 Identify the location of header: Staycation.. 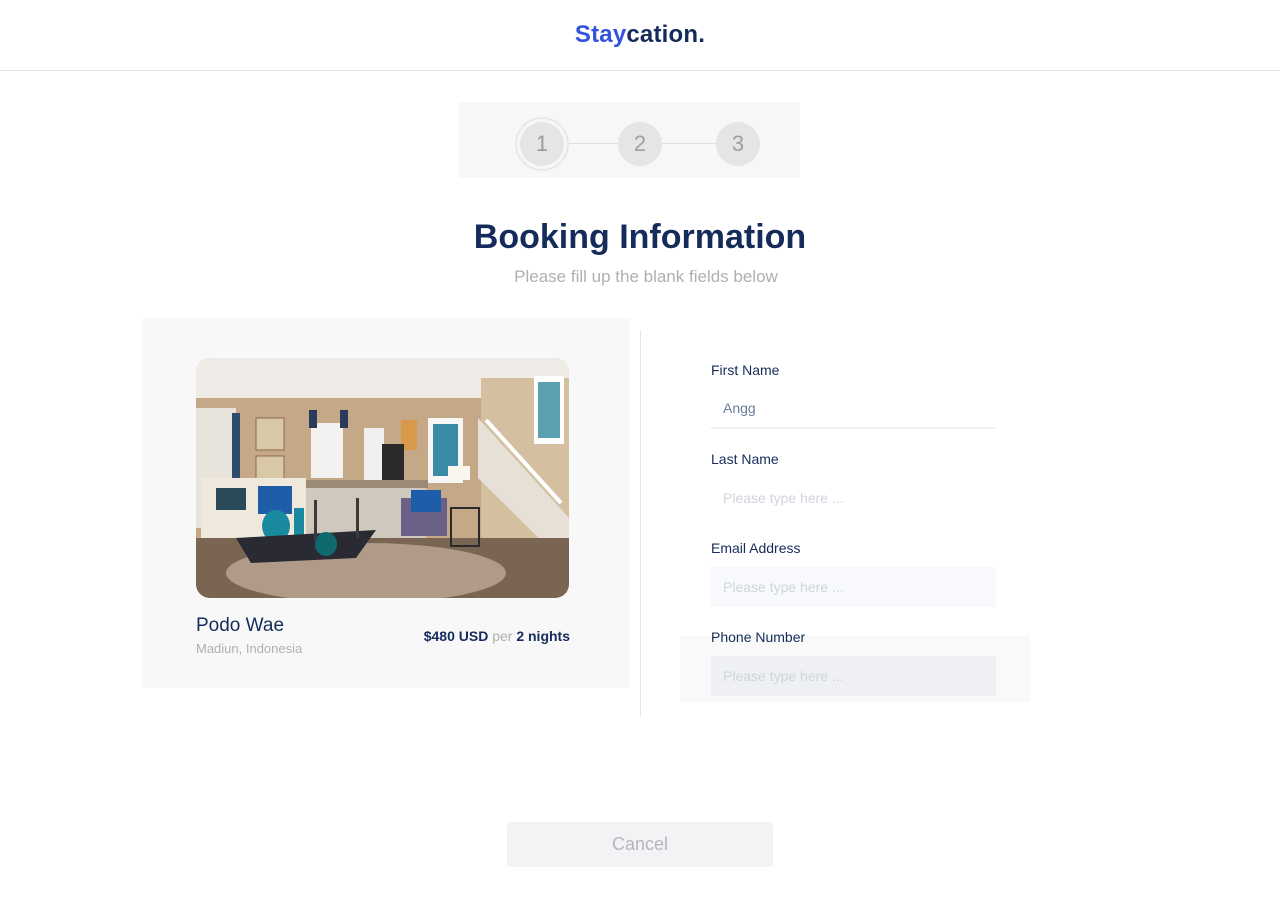
(640, 35).